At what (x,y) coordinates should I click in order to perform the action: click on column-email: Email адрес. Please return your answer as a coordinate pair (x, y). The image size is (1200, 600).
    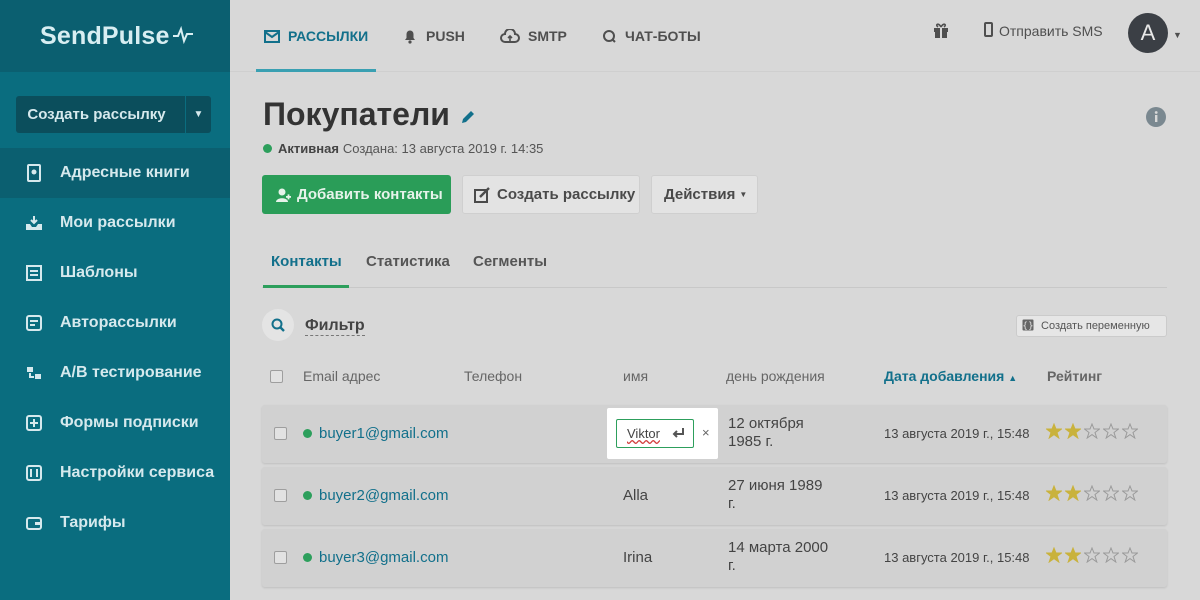
    Looking at the image, I should click on (341, 376).